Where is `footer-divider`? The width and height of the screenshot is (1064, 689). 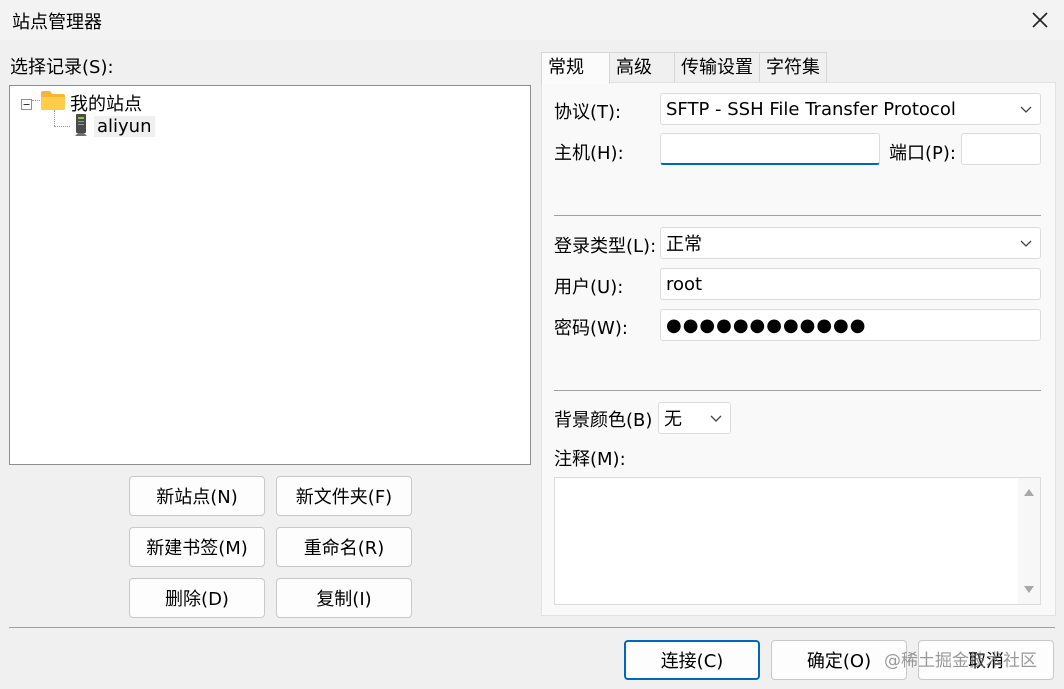
footer-divider is located at coordinates (532, 627).